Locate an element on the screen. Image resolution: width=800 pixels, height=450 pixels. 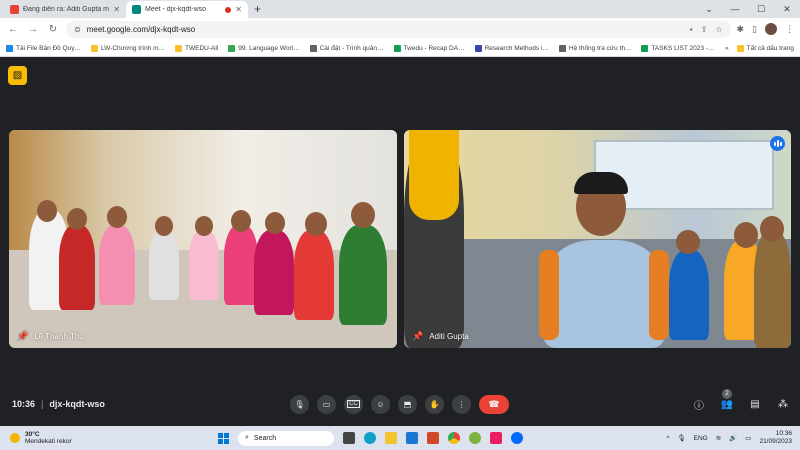
chrome-icon is located at coordinates (454, 438).